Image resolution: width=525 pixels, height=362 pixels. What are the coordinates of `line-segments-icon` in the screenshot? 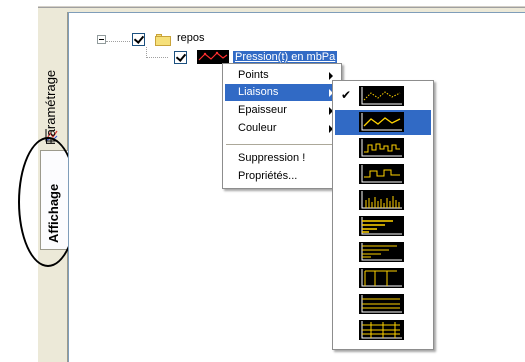 It's located at (381, 122).